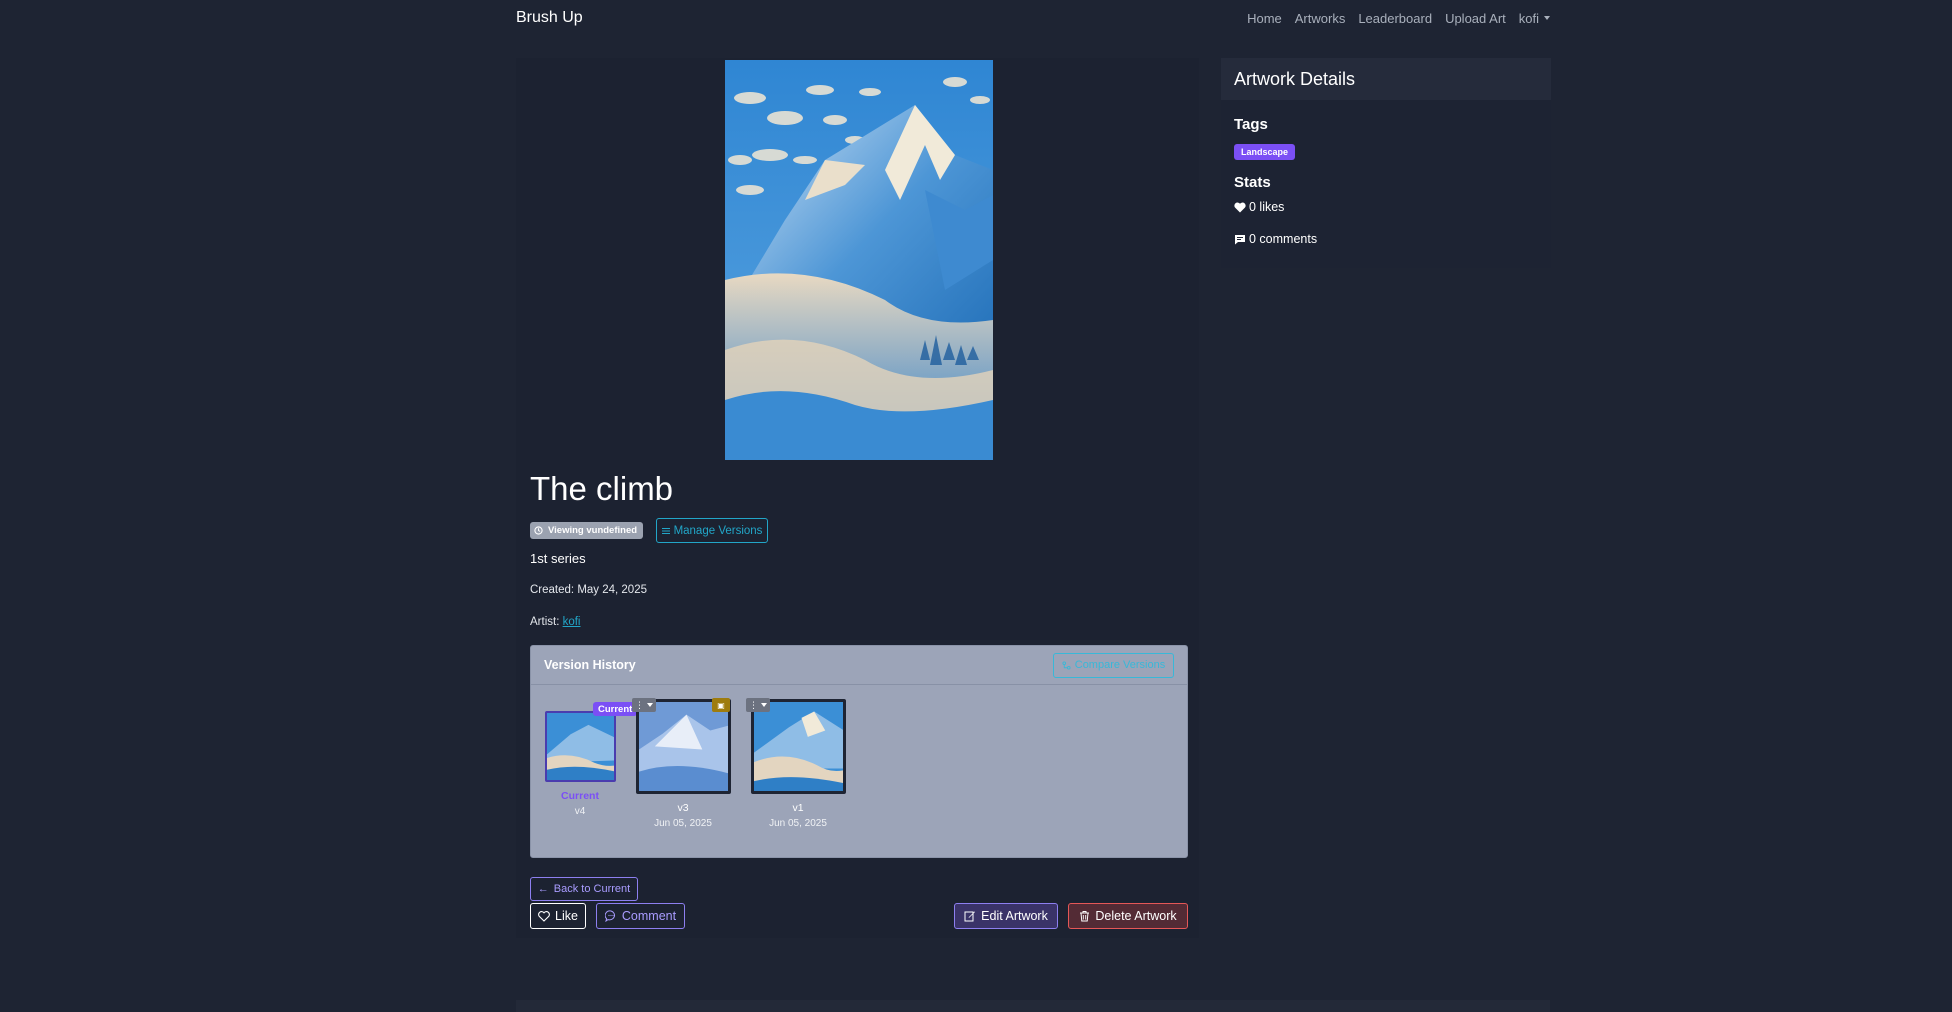 The height and width of the screenshot is (1012, 1952). Describe the element at coordinates (1265, 152) in the screenshot. I see `tag-badge: Landscape` at that location.